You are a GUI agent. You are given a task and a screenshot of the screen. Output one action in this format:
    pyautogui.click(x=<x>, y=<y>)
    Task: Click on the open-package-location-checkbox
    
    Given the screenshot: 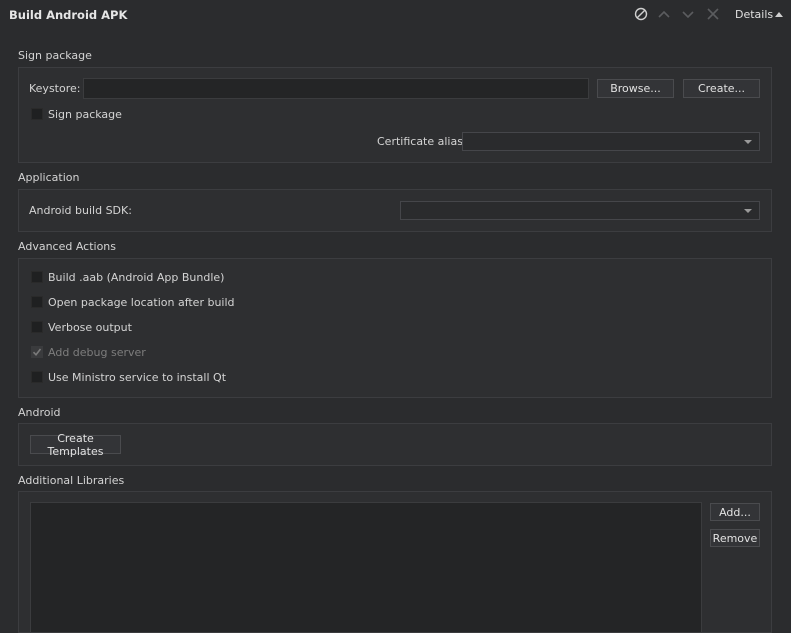 What is the action you would take?
    pyautogui.click(x=37, y=302)
    